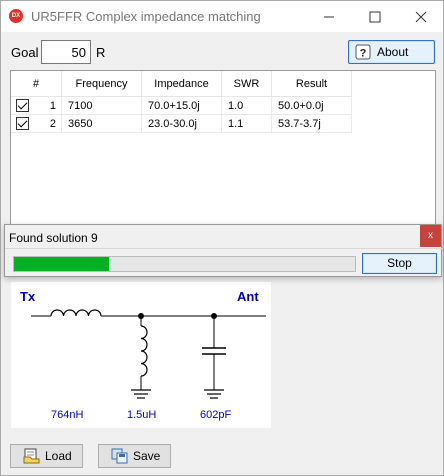 Image resolution: width=444 pixels, height=476 pixels. Describe the element at coordinates (147, 456) in the screenshot. I see `save-label: Save` at that location.